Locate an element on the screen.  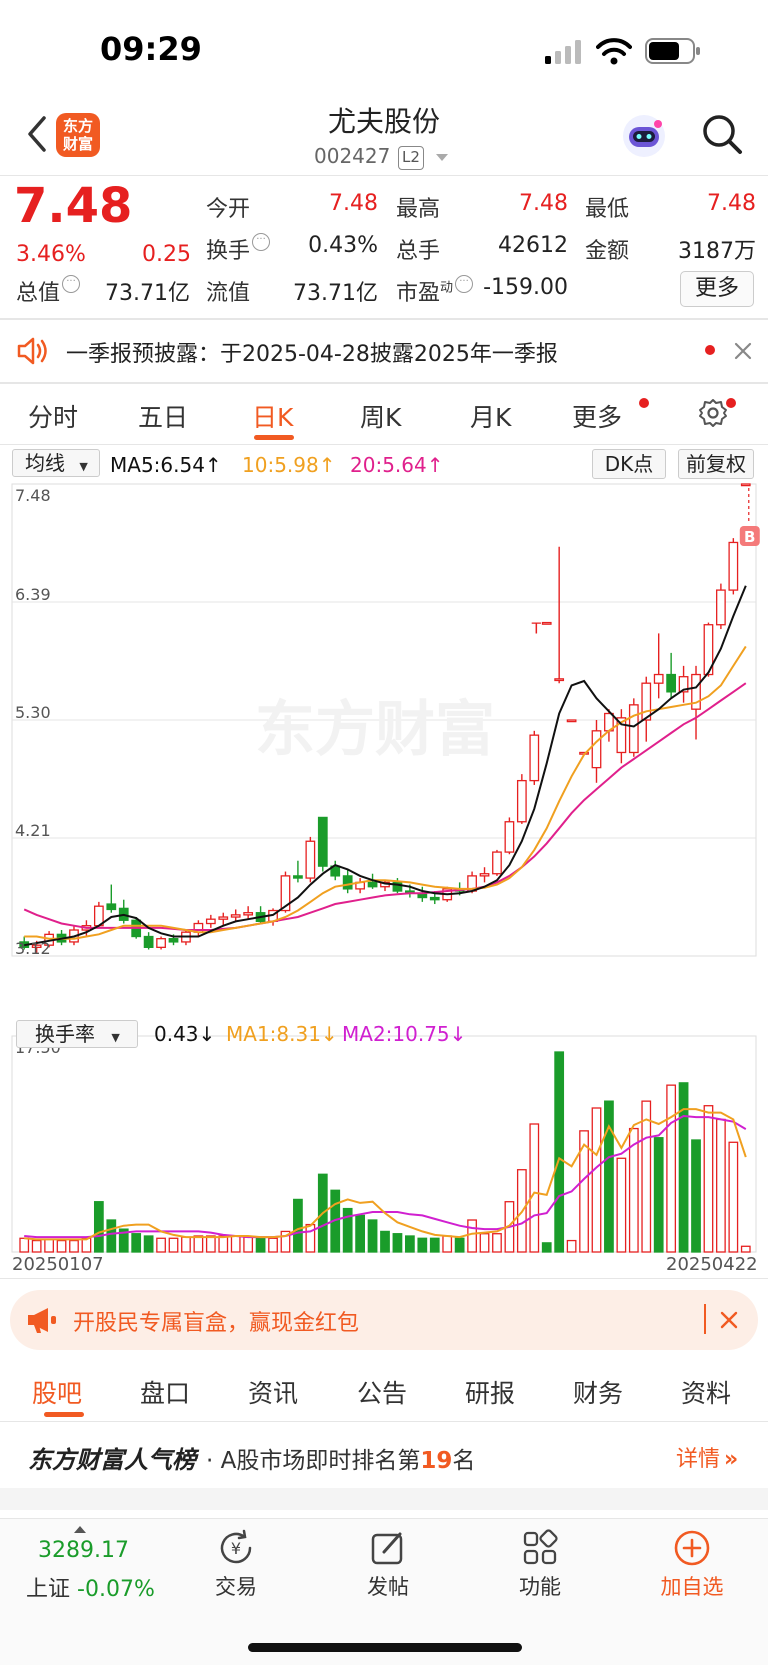
mktcap-label: 总值 ··· is located at coordinates (48, 291).